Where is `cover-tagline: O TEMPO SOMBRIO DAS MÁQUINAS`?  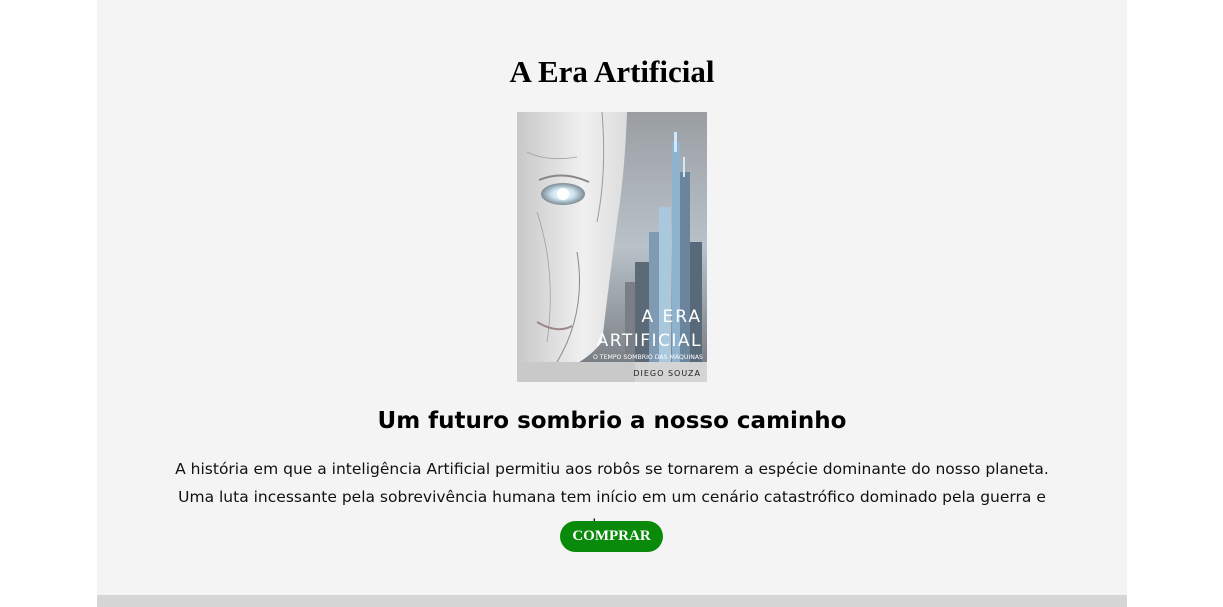 cover-tagline: O TEMPO SOMBRIO DAS MÁQUINAS is located at coordinates (648, 356).